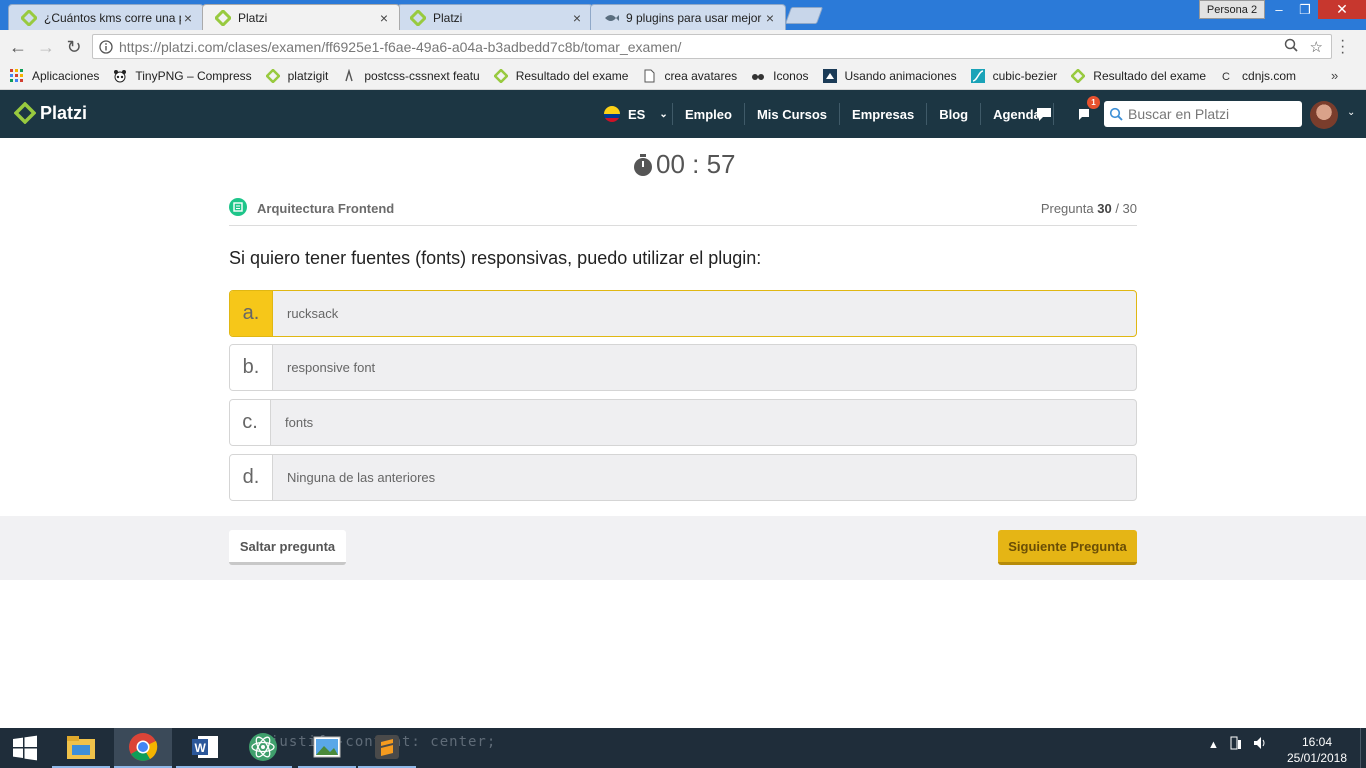  What do you see at coordinates (1334, 75) in the screenshot?
I see `bookmarks-overflow-icon: »` at bounding box center [1334, 75].